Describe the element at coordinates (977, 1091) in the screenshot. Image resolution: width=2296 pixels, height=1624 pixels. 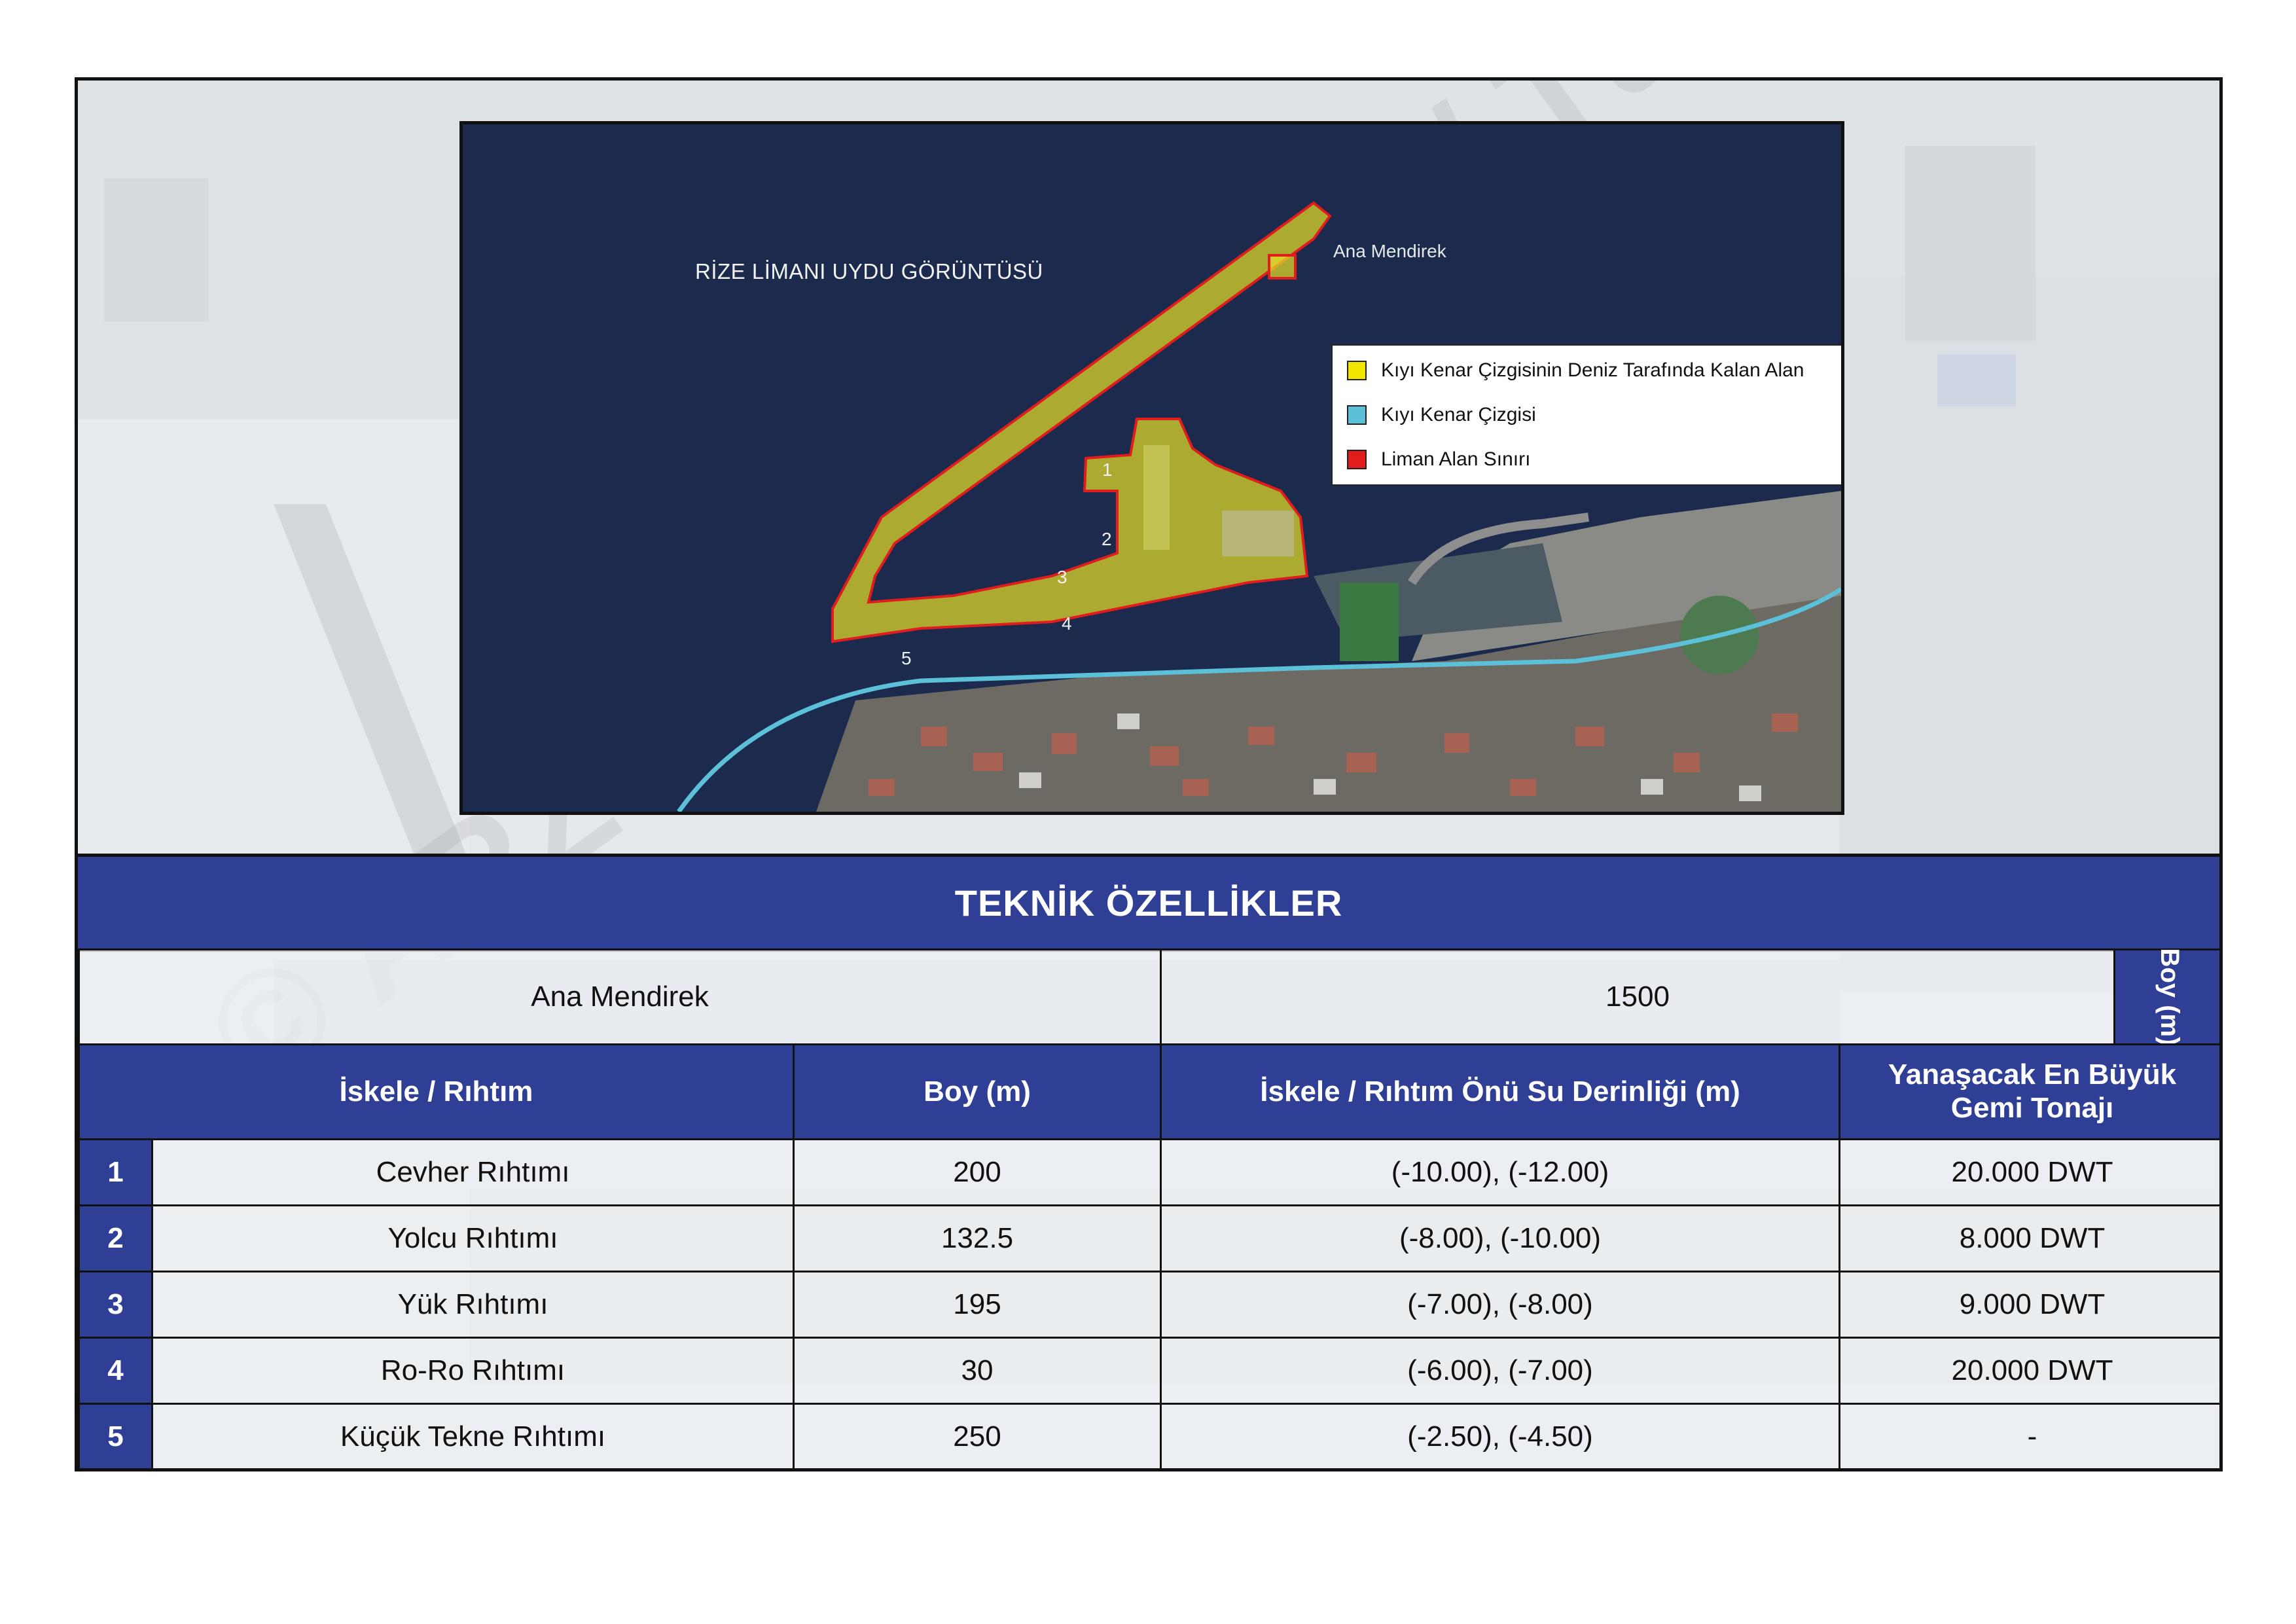
I see `header-length: Boy (m)` at that location.